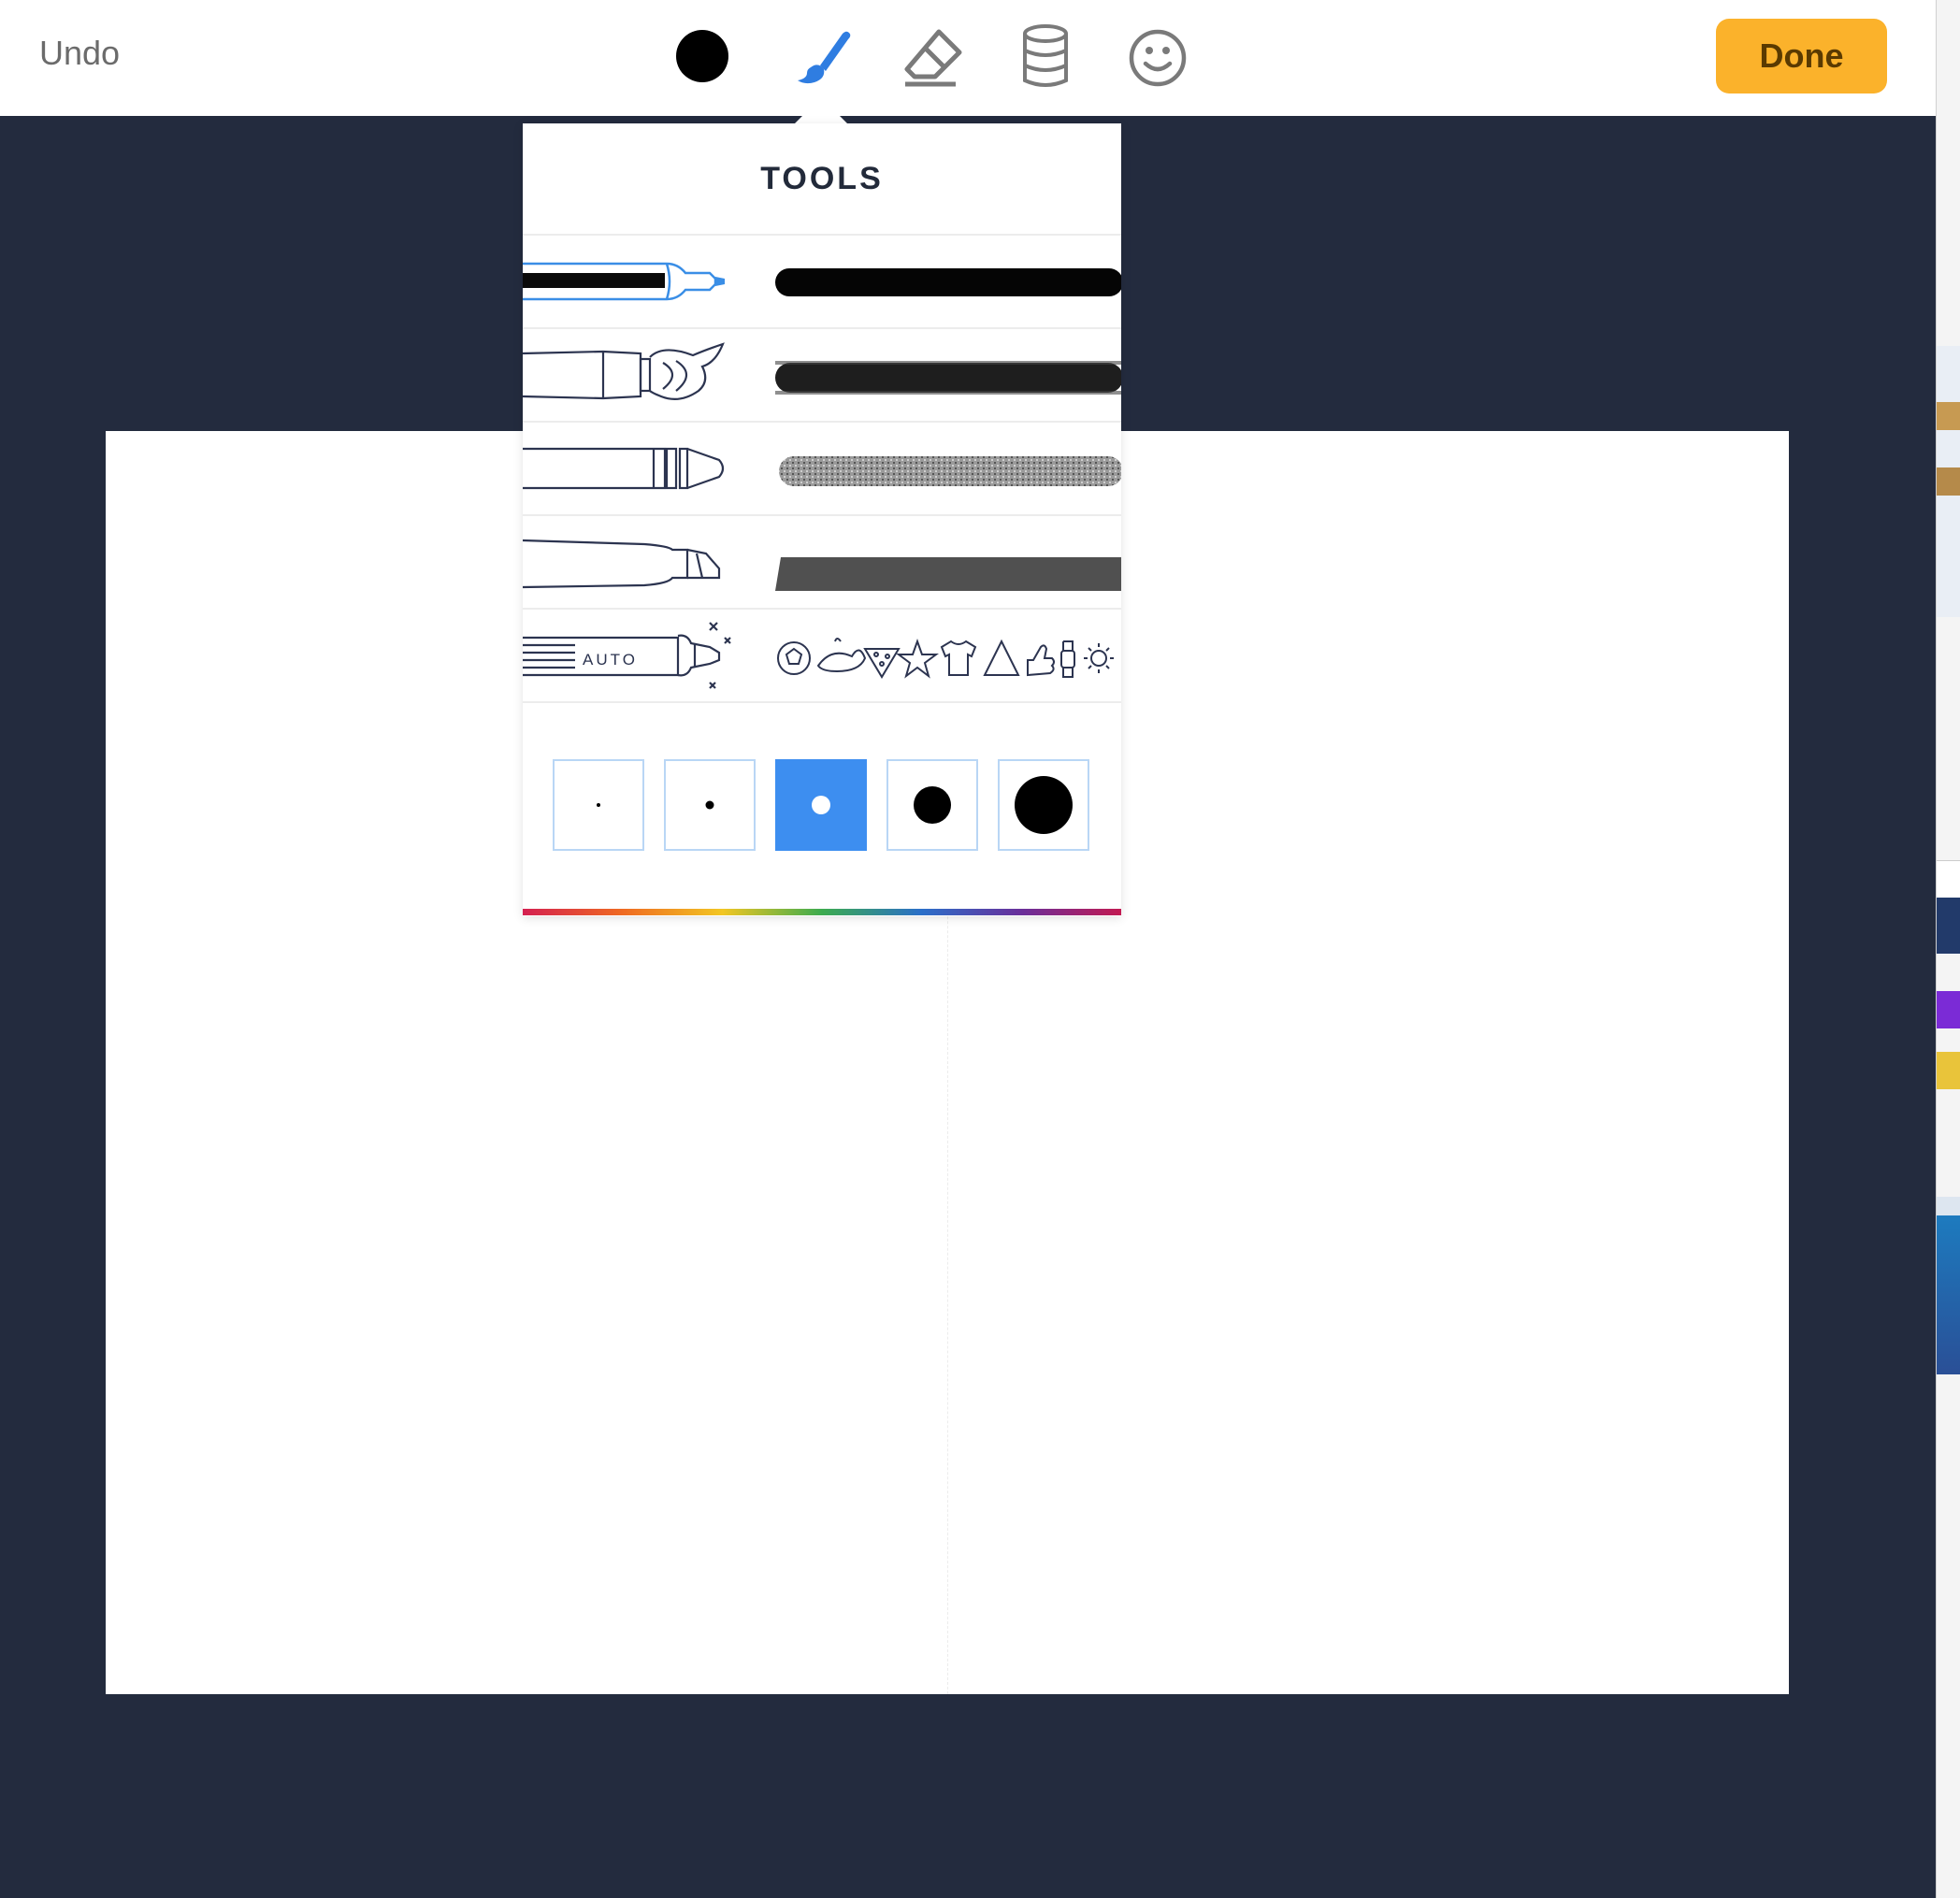 This screenshot has width=1960, height=1898. What do you see at coordinates (822, 178) in the screenshot?
I see `panel-title: TOOLS` at bounding box center [822, 178].